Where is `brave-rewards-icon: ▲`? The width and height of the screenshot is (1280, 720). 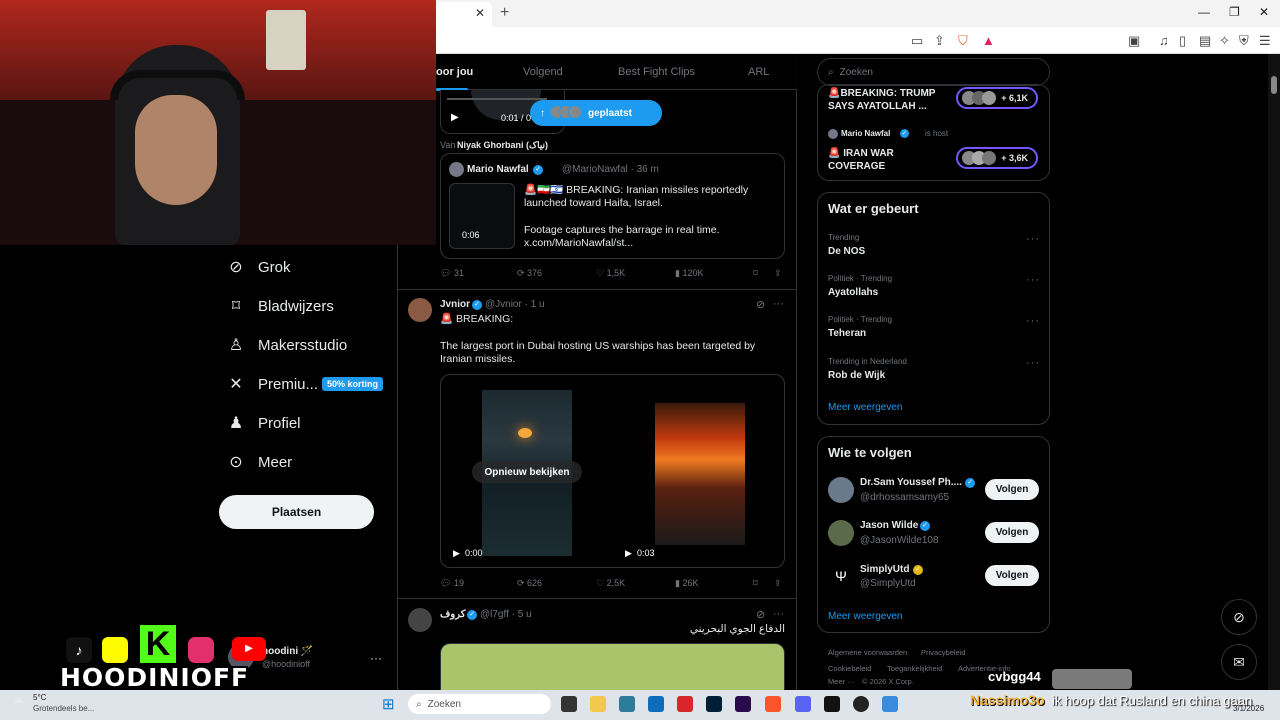 brave-rewards-icon: ▲ is located at coordinates (988, 40).